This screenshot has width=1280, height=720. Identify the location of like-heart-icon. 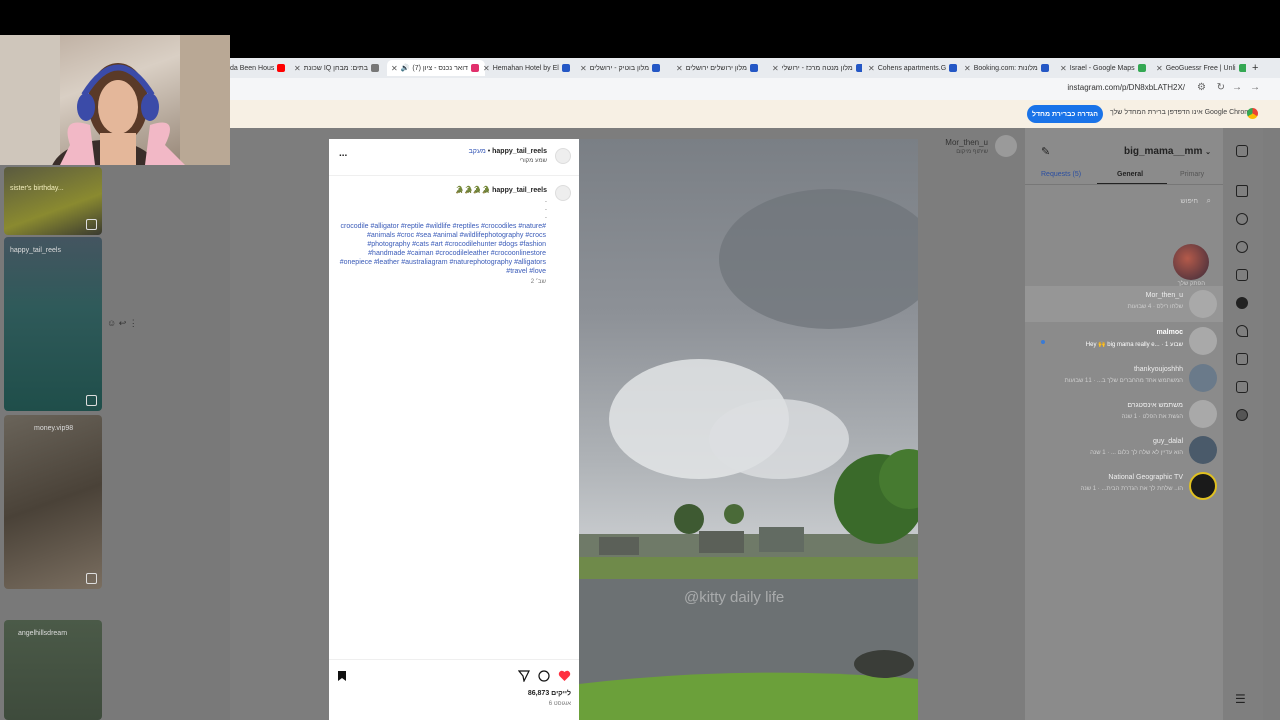
(564, 676).